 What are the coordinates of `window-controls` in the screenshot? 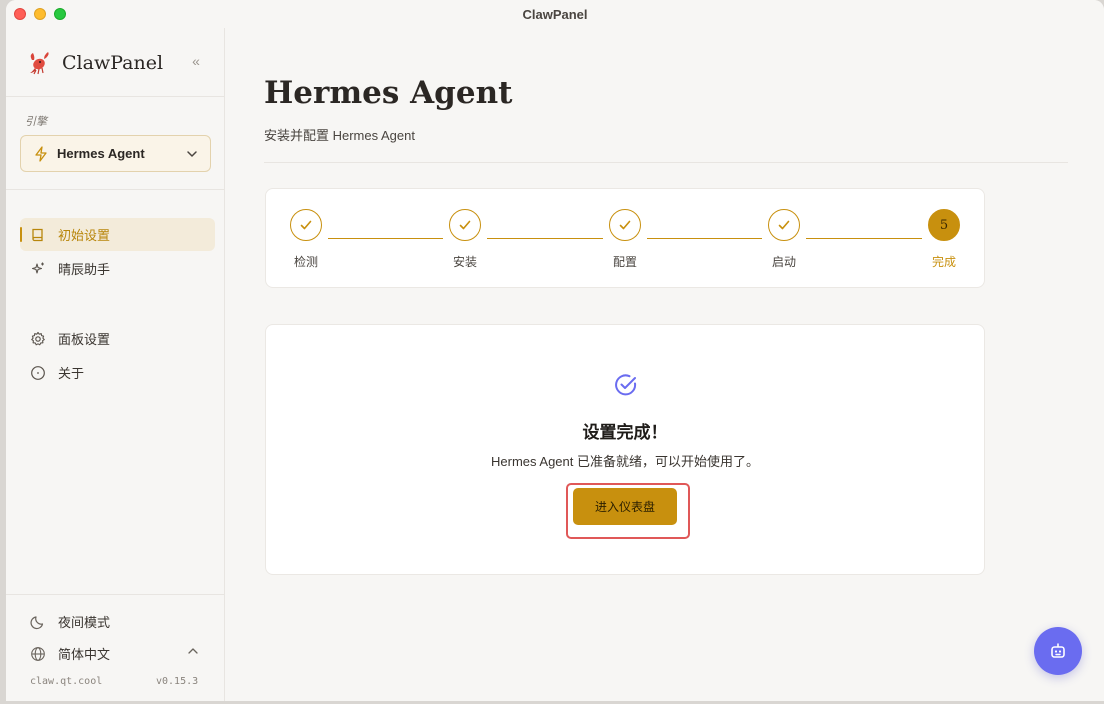 It's located at (40, 14).